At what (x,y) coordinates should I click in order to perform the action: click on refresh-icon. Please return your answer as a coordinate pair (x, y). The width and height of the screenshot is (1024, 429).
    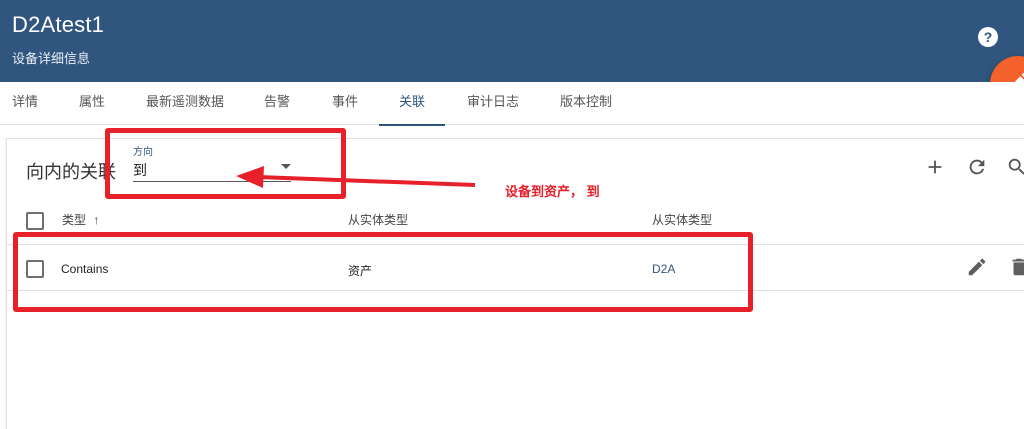
    Looking at the image, I should click on (977, 167).